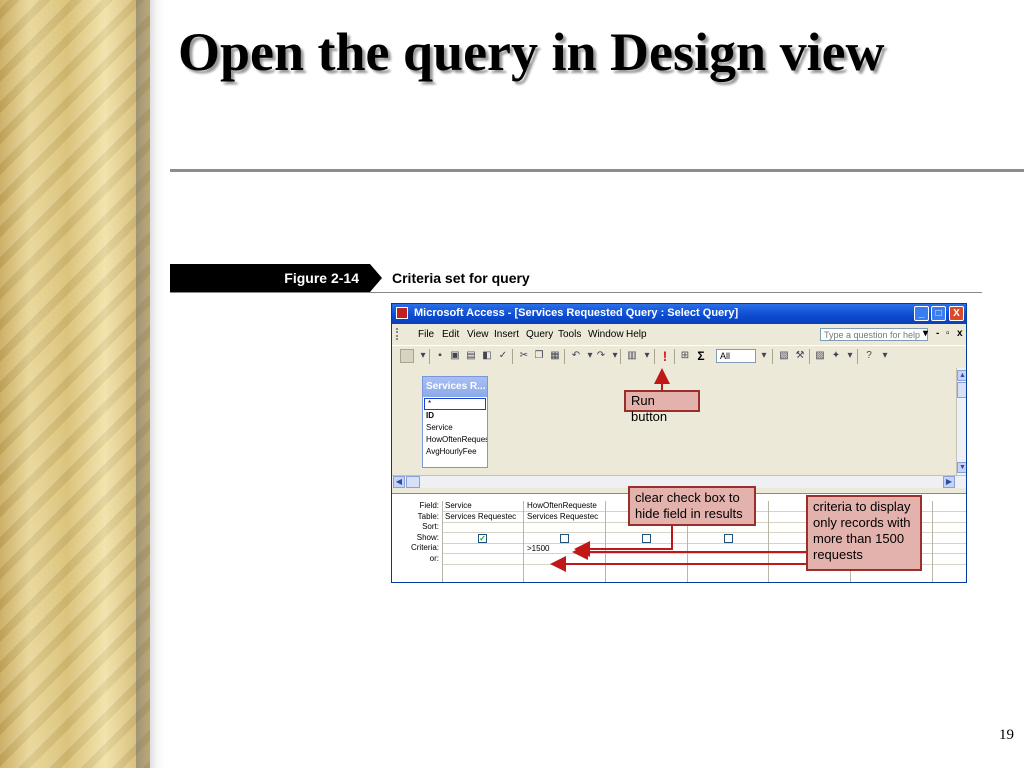 The width and height of the screenshot is (1024, 768). What do you see at coordinates (961, 375) in the screenshot?
I see `scroll-up-icon: ▲` at bounding box center [961, 375].